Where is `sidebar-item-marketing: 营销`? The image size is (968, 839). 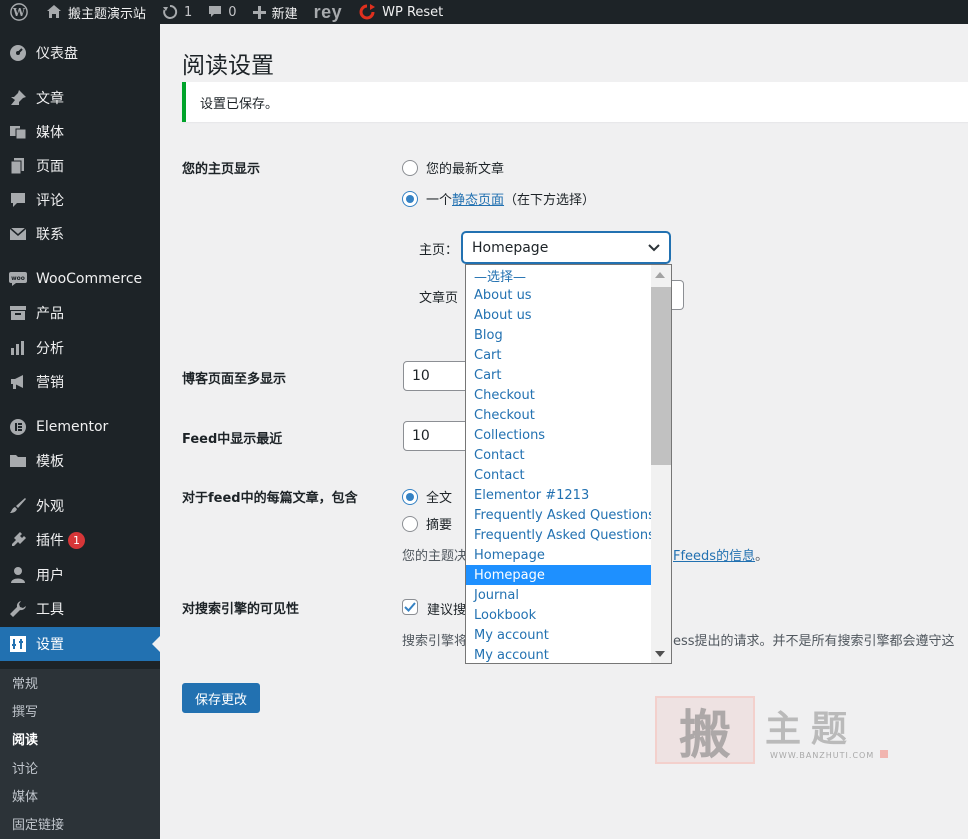 sidebar-item-marketing: 营销 is located at coordinates (80, 382).